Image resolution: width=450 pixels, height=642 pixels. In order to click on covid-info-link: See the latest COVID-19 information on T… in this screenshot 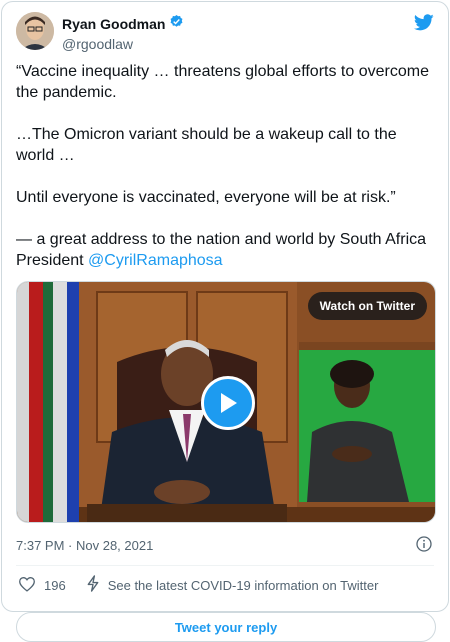, I will do `click(232, 585)`.